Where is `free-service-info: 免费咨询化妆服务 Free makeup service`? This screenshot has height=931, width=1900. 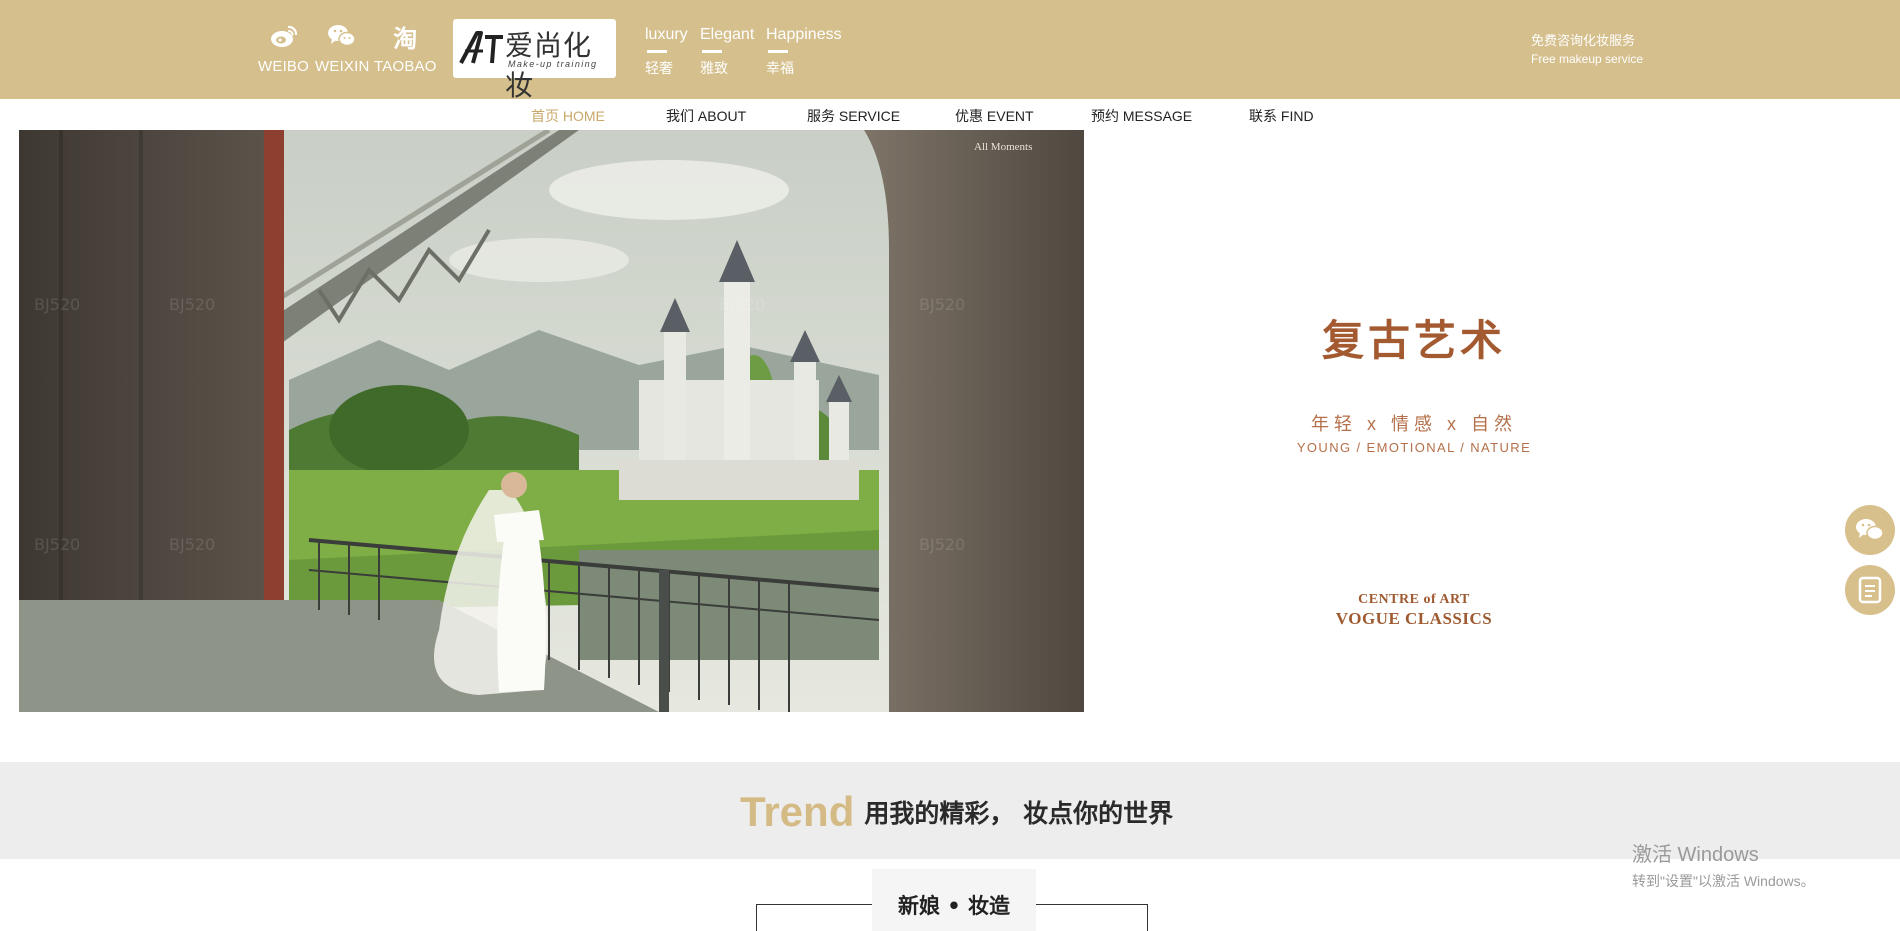 free-service-info: 免费咨询化妆服务 Free makeup service is located at coordinates (1587, 50).